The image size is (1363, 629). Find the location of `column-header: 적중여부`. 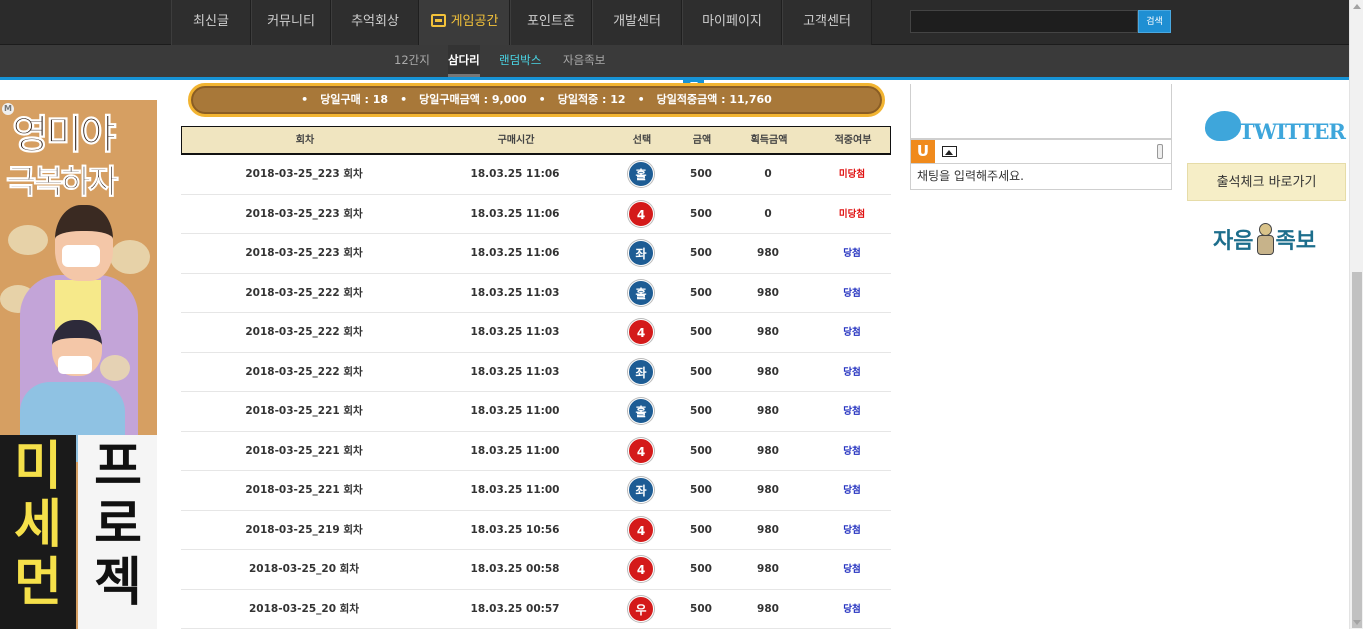

column-header: 적중여부 is located at coordinates (853, 140).